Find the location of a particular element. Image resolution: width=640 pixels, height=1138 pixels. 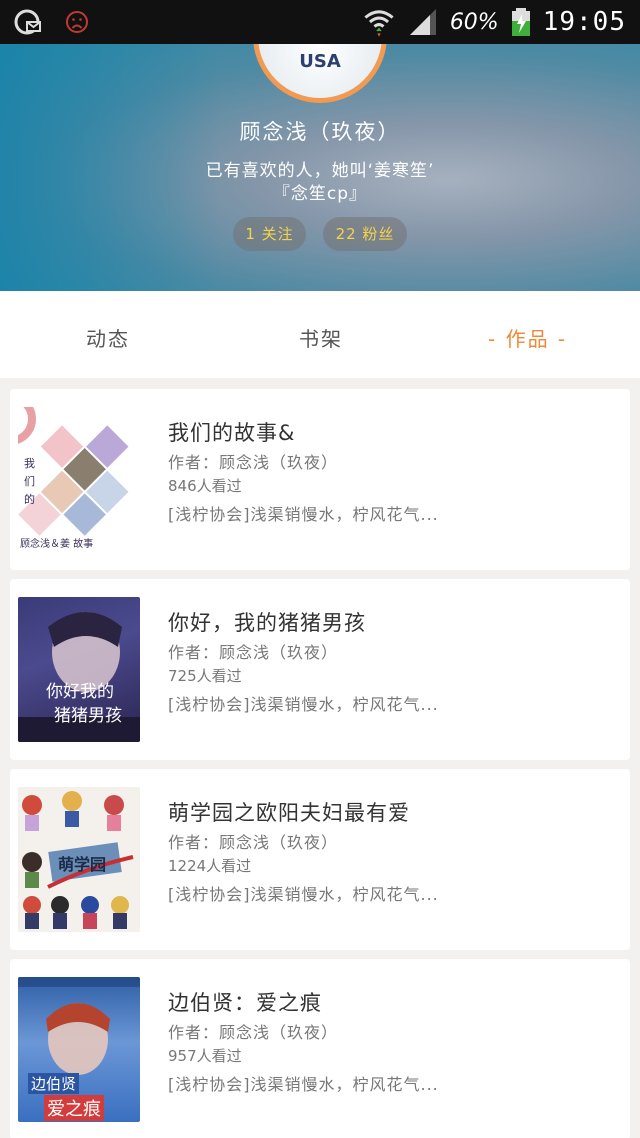

wifi-icon is located at coordinates (379, 23).